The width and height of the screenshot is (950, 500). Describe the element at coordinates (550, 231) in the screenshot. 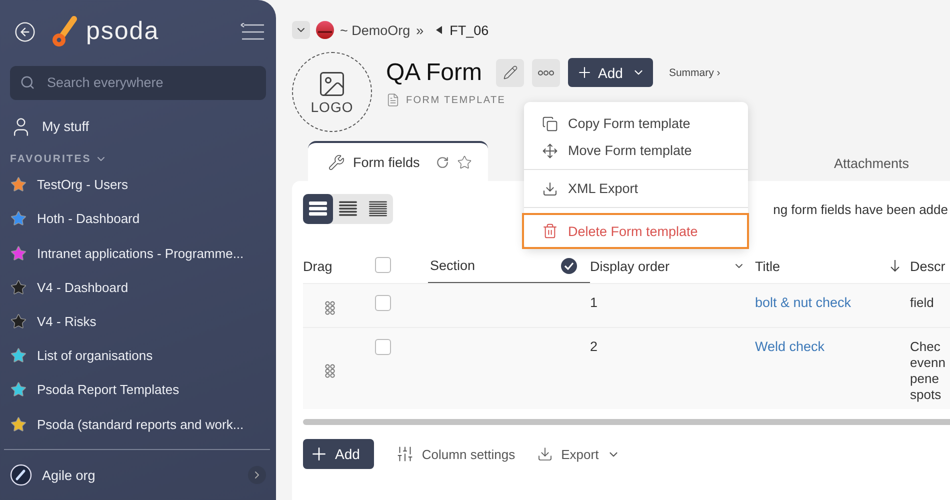

I see `trash-icon` at that location.